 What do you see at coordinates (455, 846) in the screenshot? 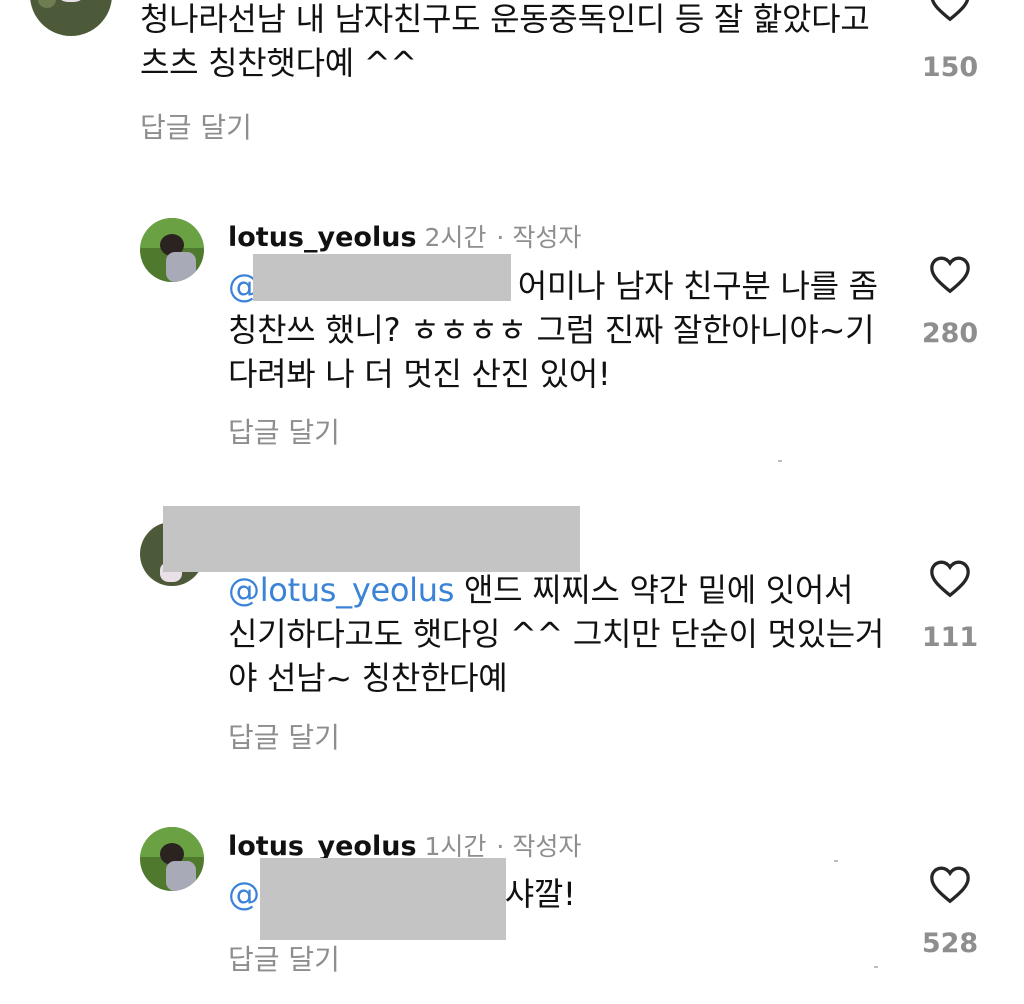
I see `comment-time: 1시간` at bounding box center [455, 846].